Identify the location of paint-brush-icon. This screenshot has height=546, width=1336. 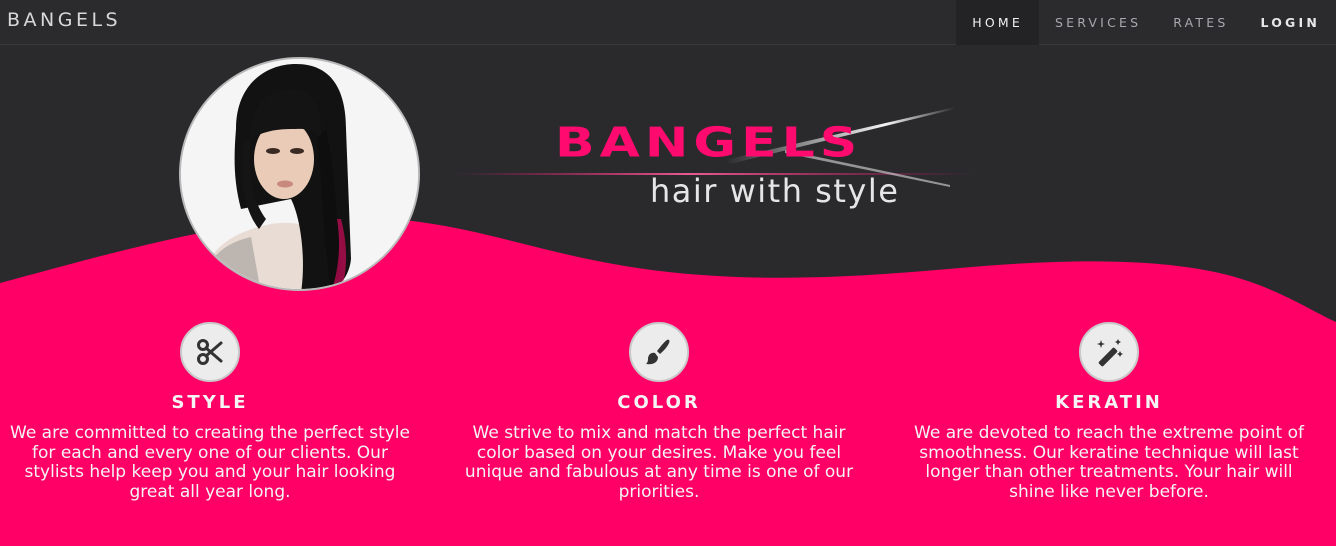
(658, 352).